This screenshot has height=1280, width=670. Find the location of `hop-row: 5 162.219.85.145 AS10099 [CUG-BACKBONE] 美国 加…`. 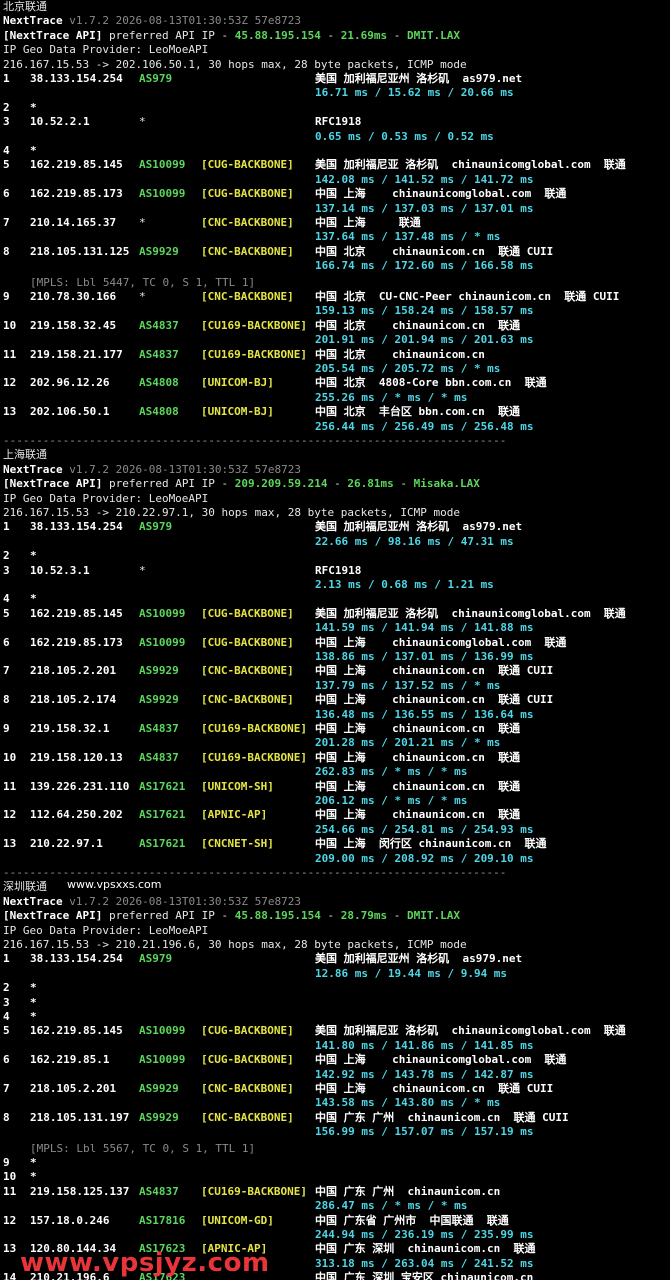

hop-row: 5 162.219.85.145 AS10099 [CUG-BACKBONE] 美国 加… is located at coordinates (335, 1031).